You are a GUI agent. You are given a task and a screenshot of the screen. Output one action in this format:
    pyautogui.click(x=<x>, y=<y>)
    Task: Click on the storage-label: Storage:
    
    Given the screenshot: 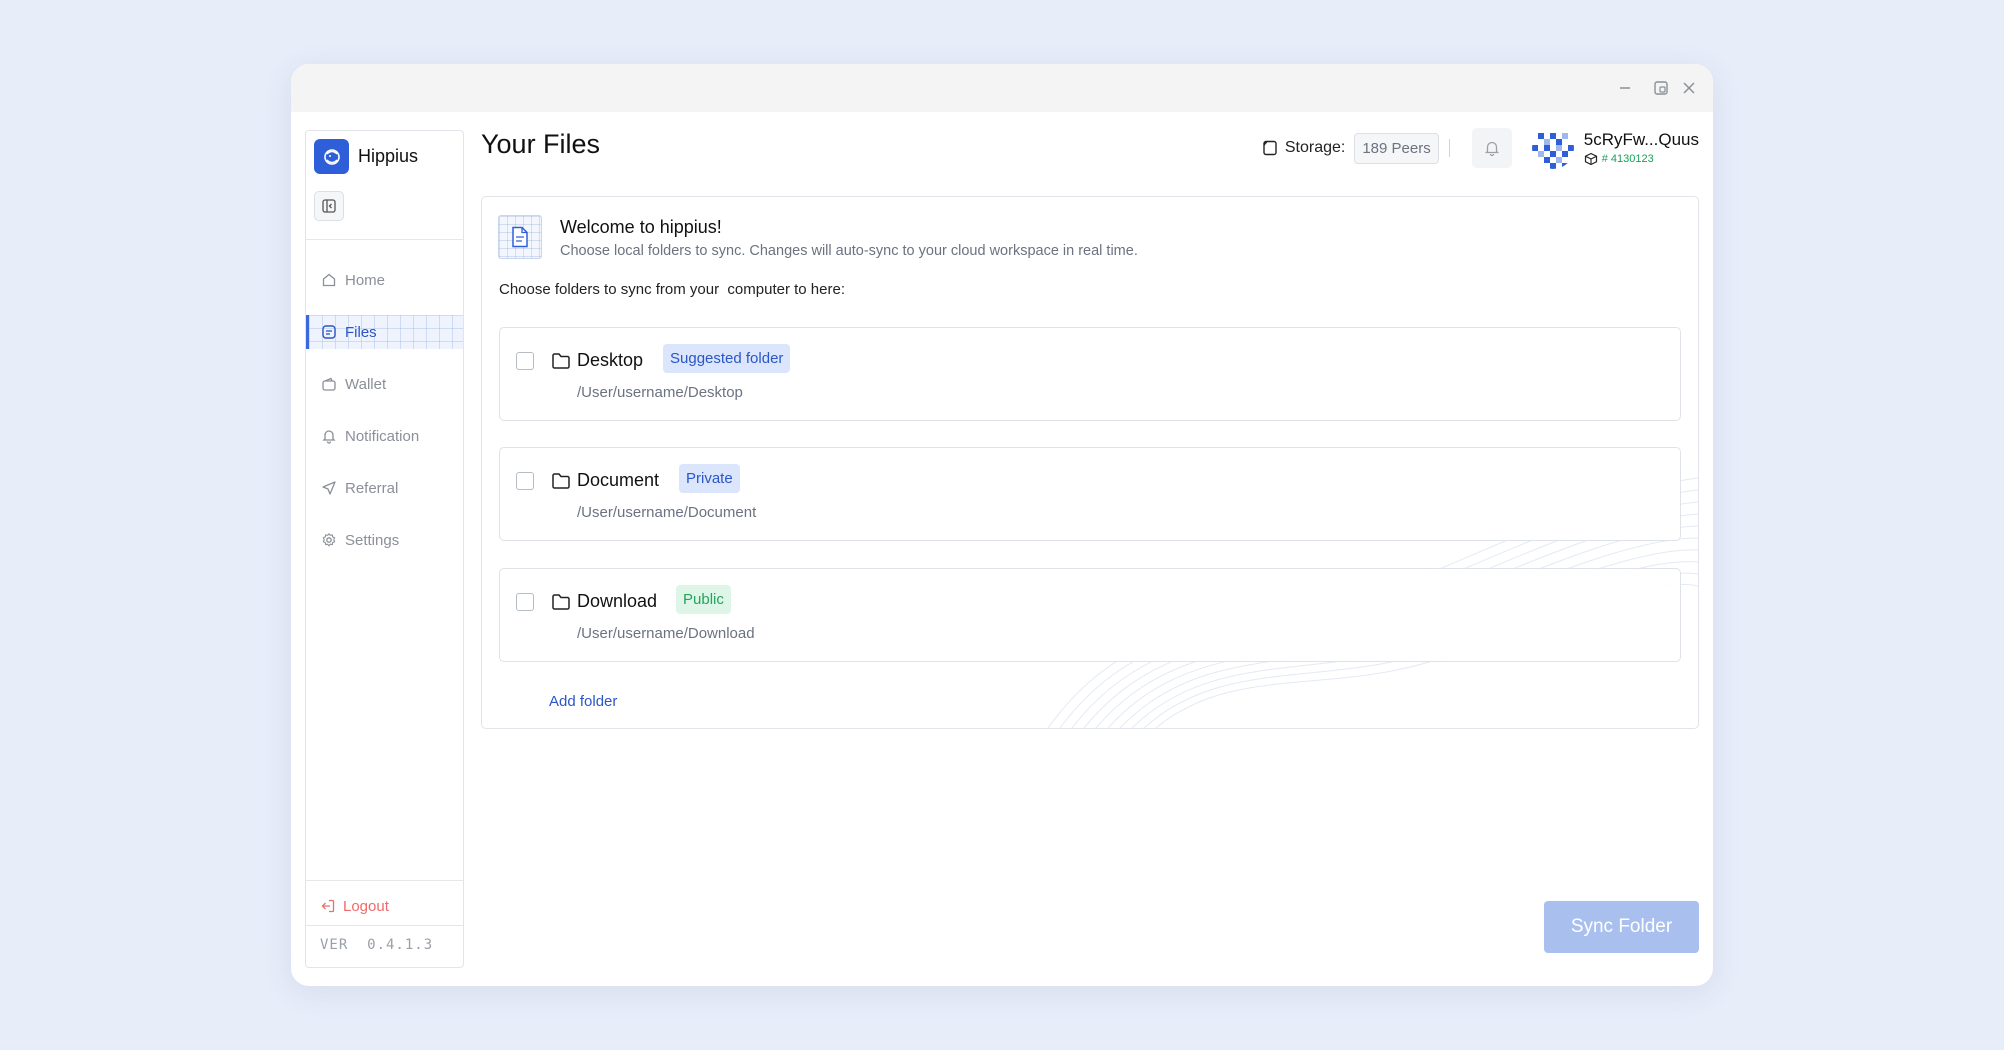 What is the action you would take?
    pyautogui.click(x=1315, y=147)
    